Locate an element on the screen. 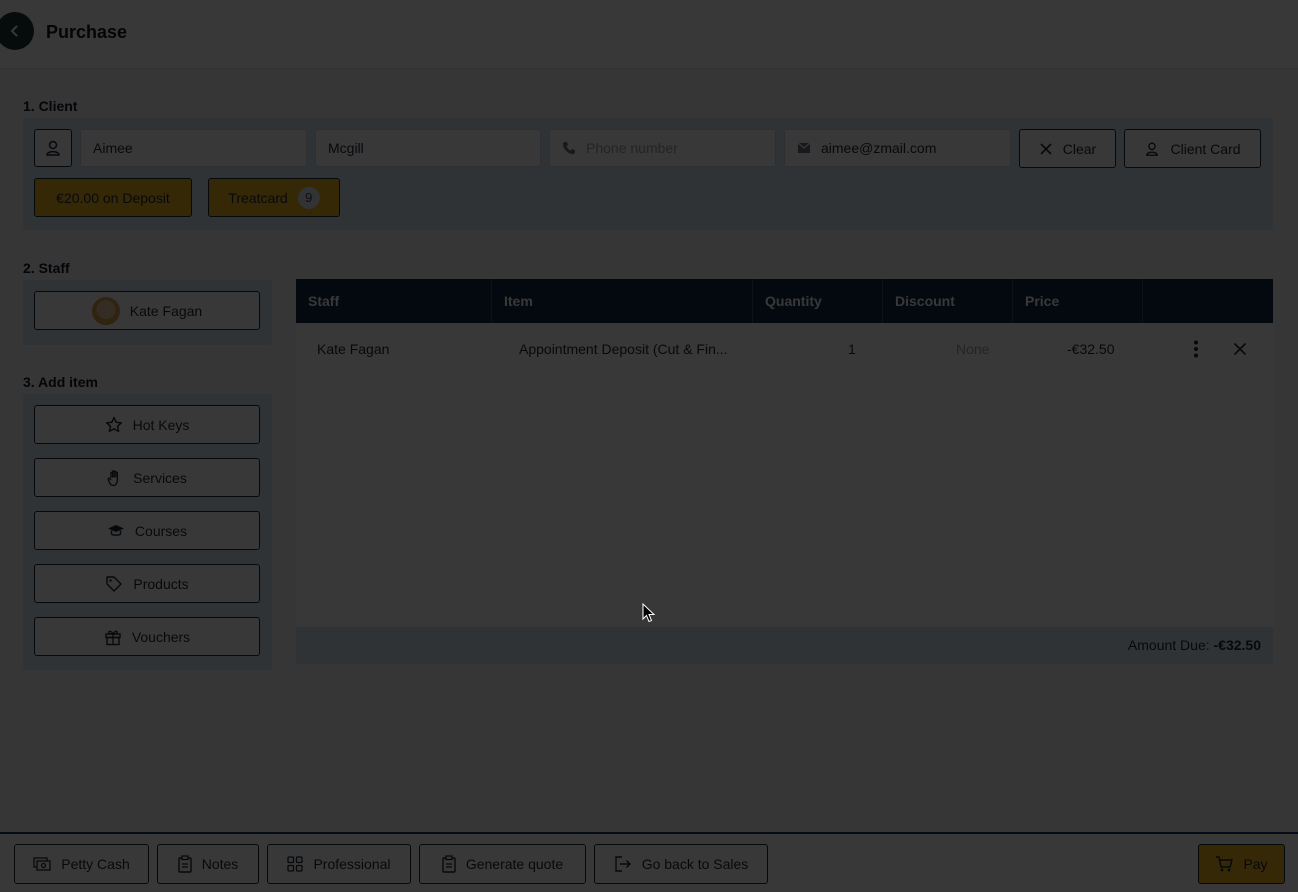 Image resolution: width=1298 pixels, height=892 pixels. deposit-label: €20.00 on Deposit is located at coordinates (113, 197).